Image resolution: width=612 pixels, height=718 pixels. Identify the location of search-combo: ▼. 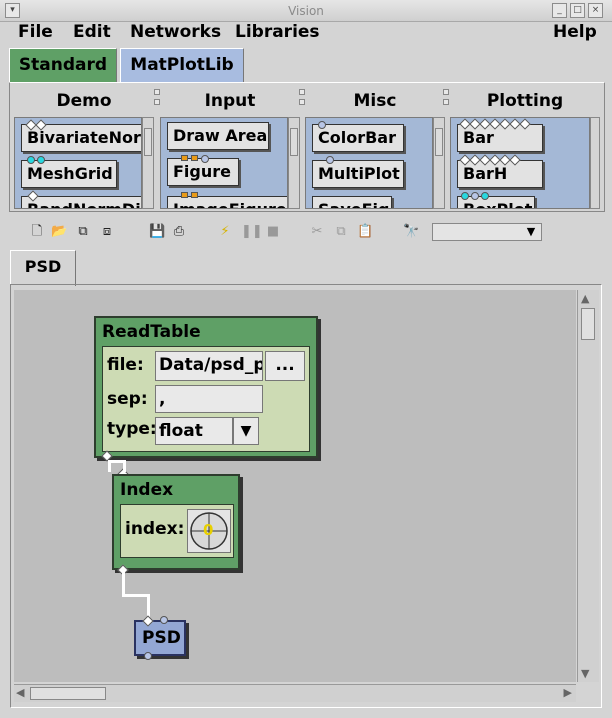
(487, 232).